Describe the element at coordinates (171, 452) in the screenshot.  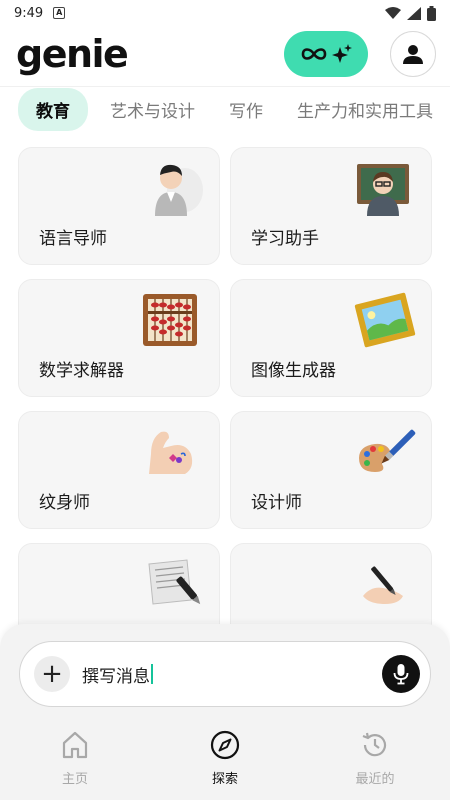
I see `tattooed-arm-icon` at that location.